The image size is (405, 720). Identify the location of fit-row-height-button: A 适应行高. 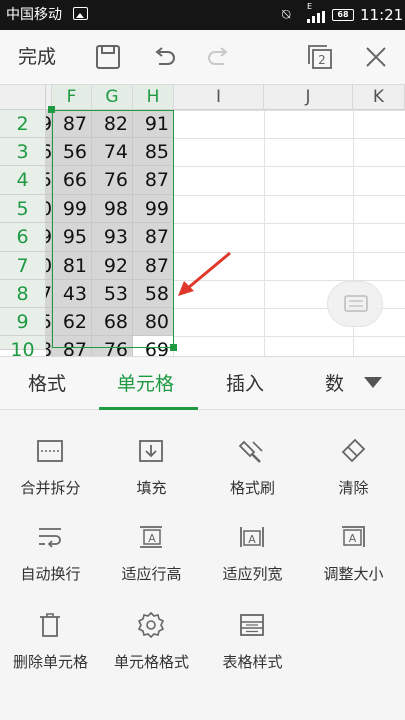
(151, 539).